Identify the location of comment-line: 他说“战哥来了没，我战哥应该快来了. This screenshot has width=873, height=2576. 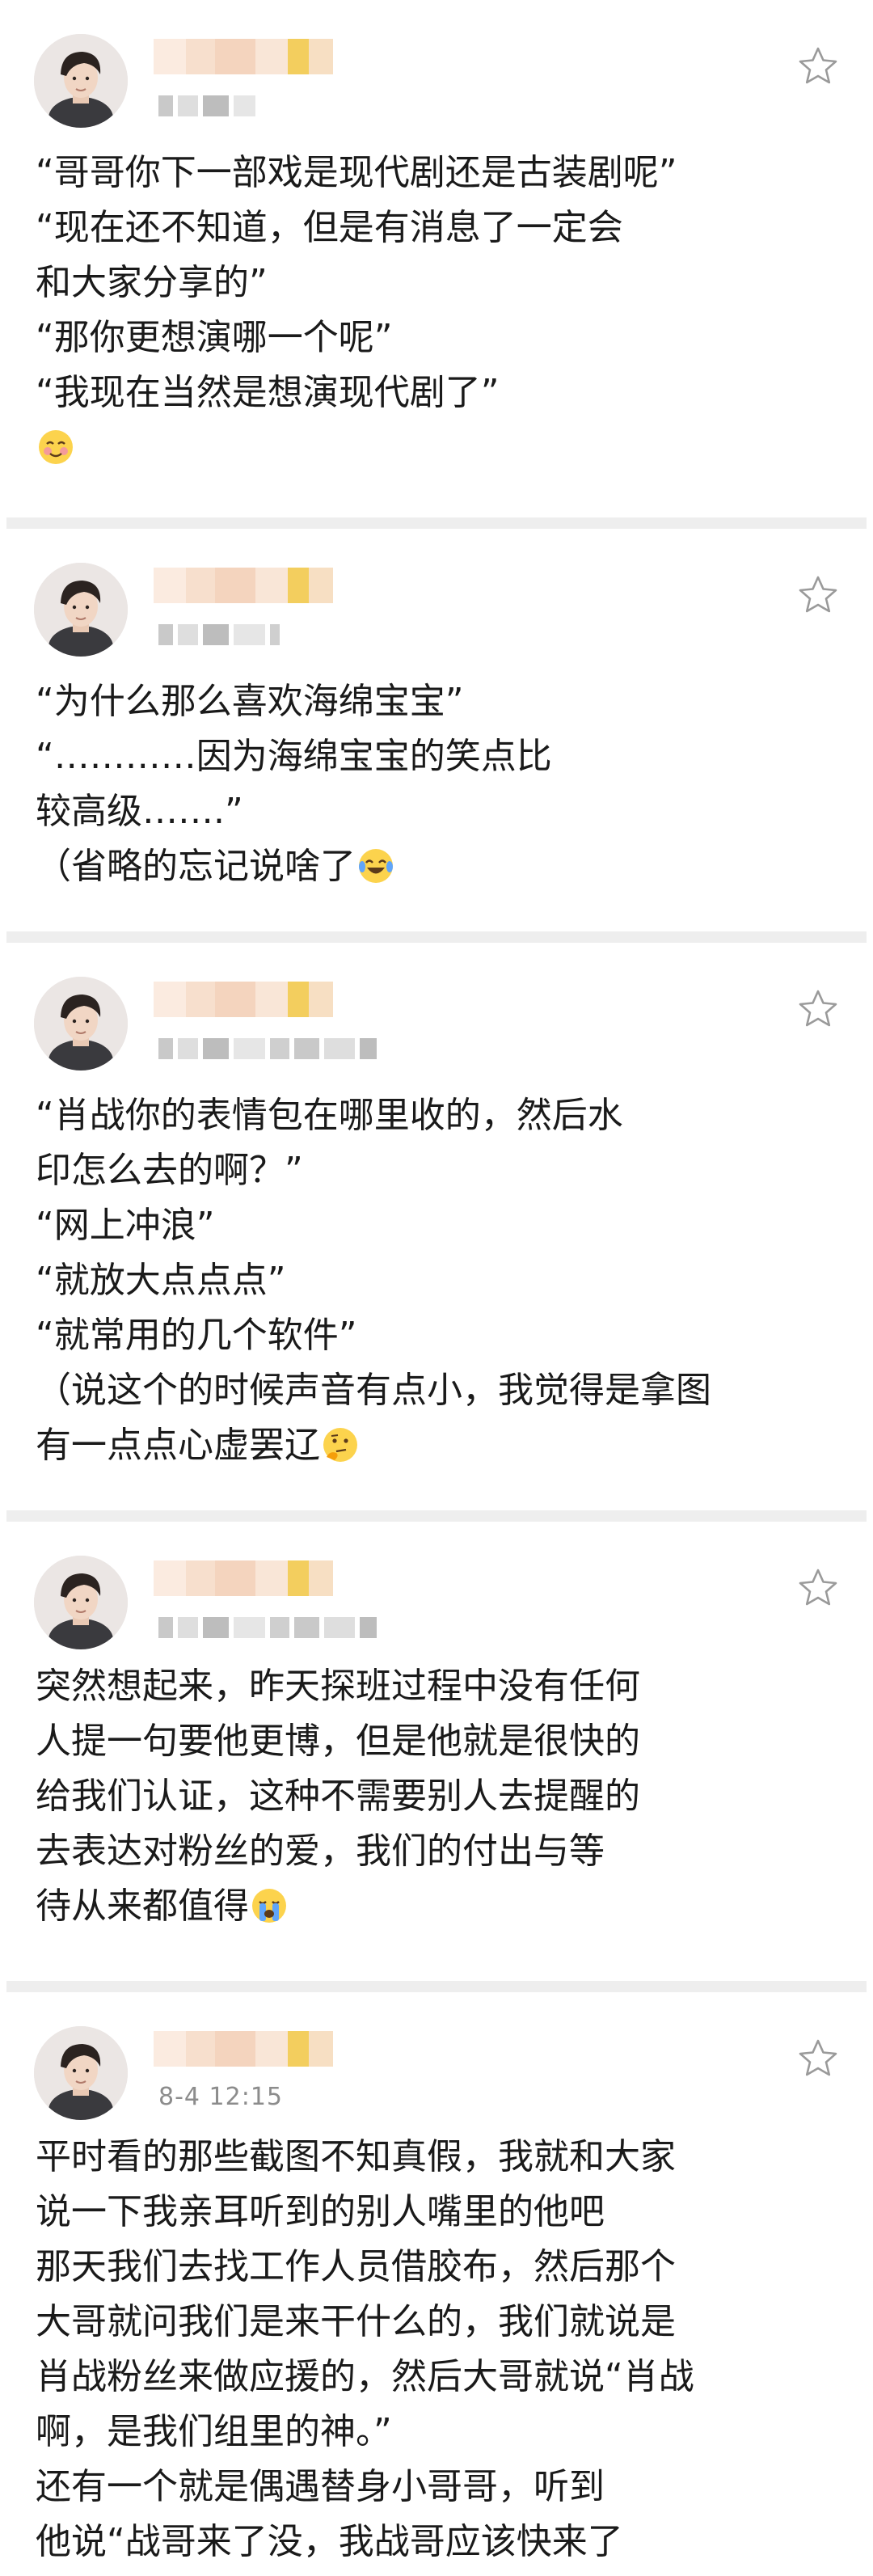
(329, 2541).